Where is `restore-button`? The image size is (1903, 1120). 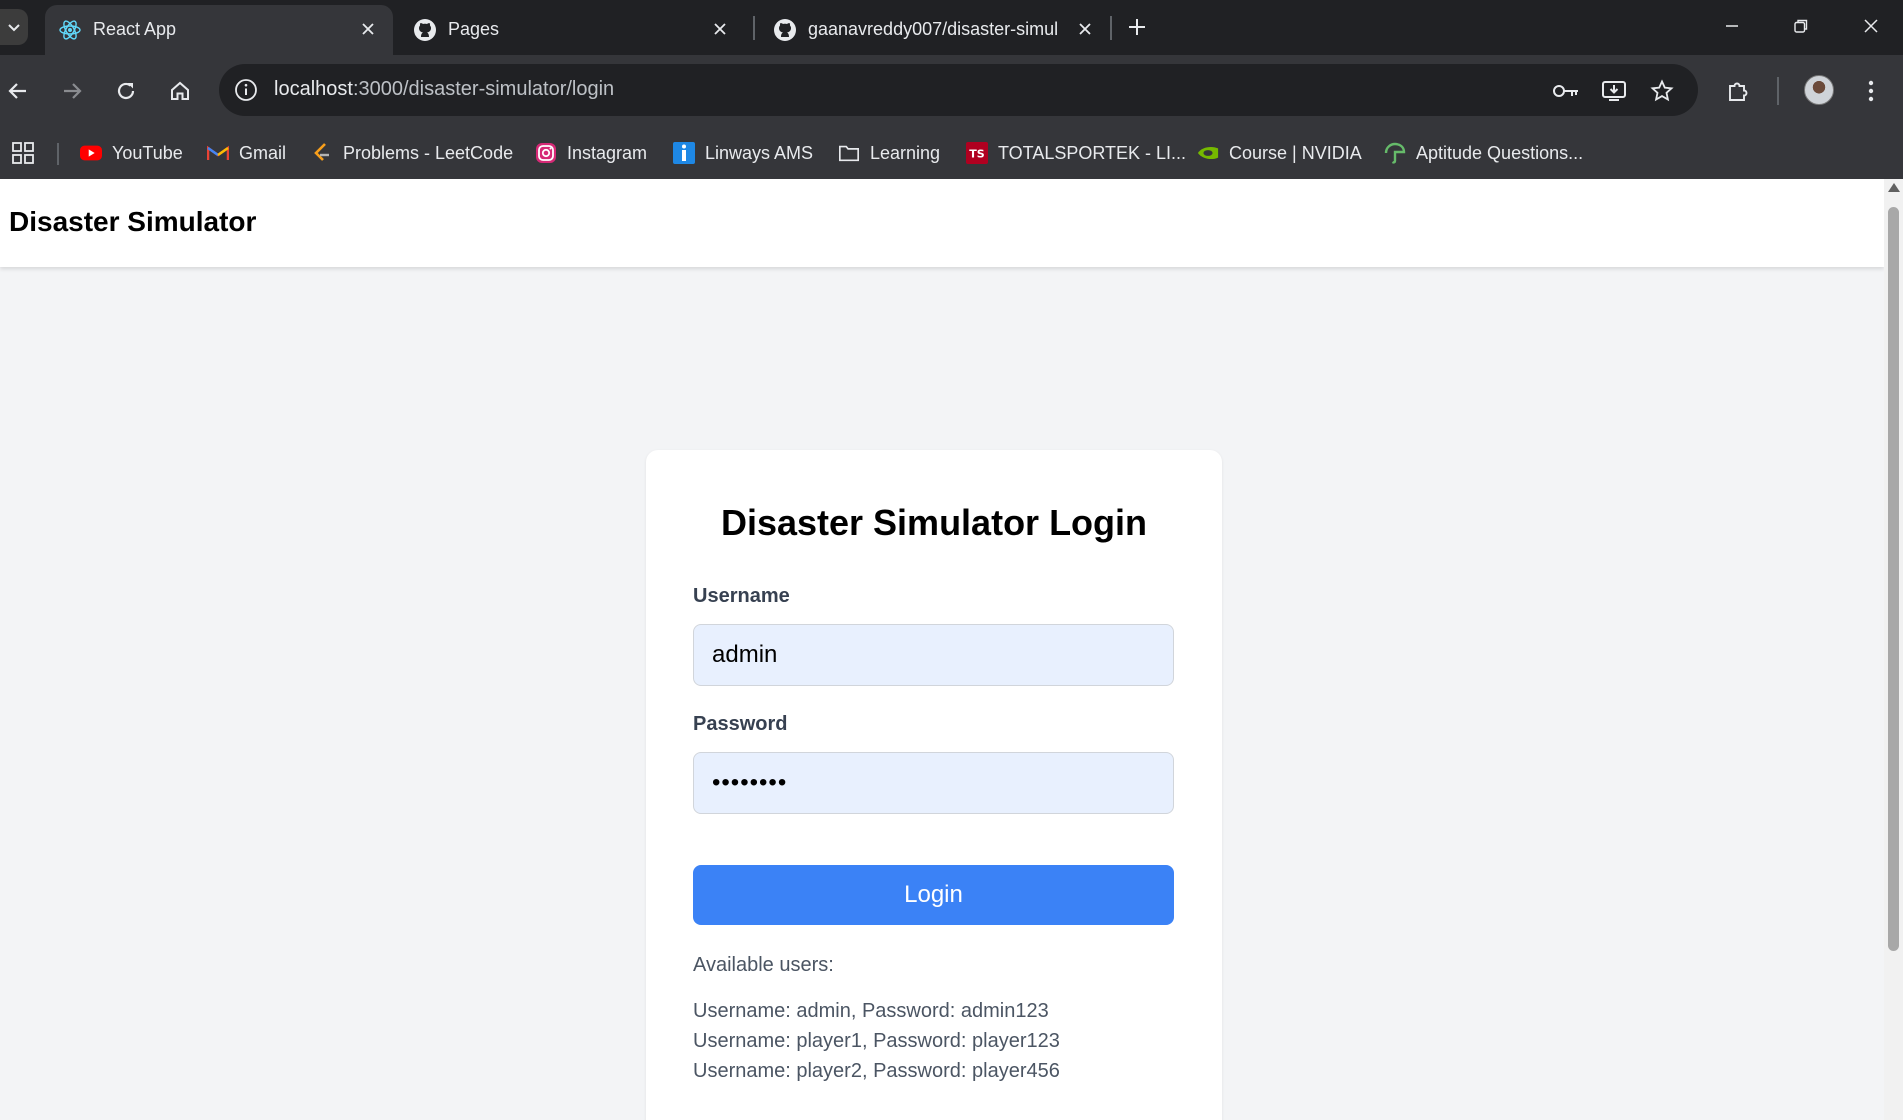
restore-button is located at coordinates (1801, 26).